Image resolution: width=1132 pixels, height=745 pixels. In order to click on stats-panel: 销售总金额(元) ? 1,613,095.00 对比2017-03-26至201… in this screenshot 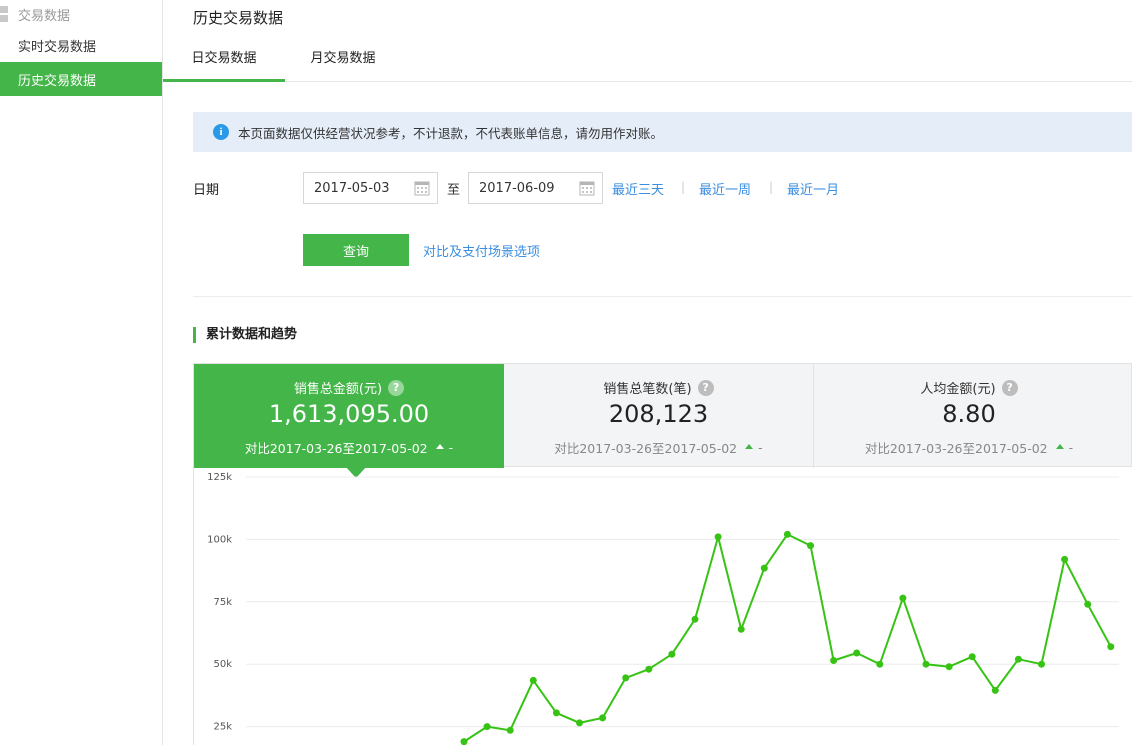, I will do `click(662, 415)`.